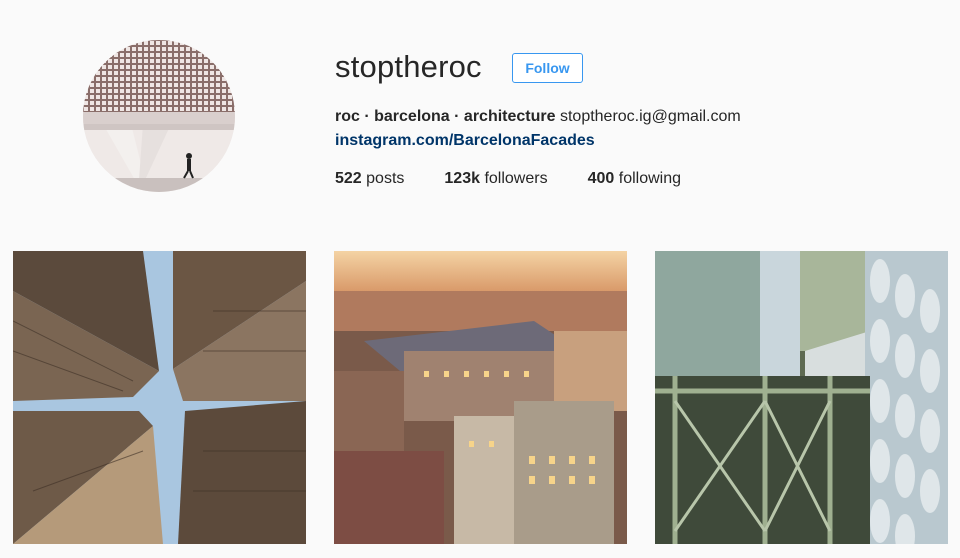 The width and height of the screenshot is (960, 558). I want to click on posts-stat: 522 posts, so click(369, 179).